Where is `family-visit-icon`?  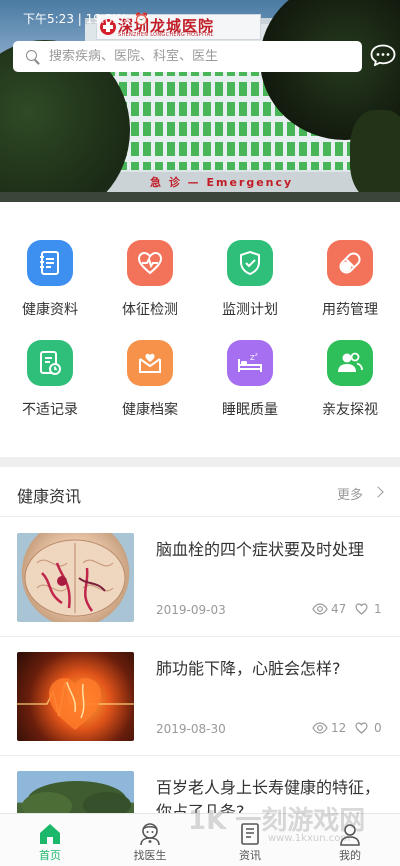
family-visit-icon is located at coordinates (350, 363).